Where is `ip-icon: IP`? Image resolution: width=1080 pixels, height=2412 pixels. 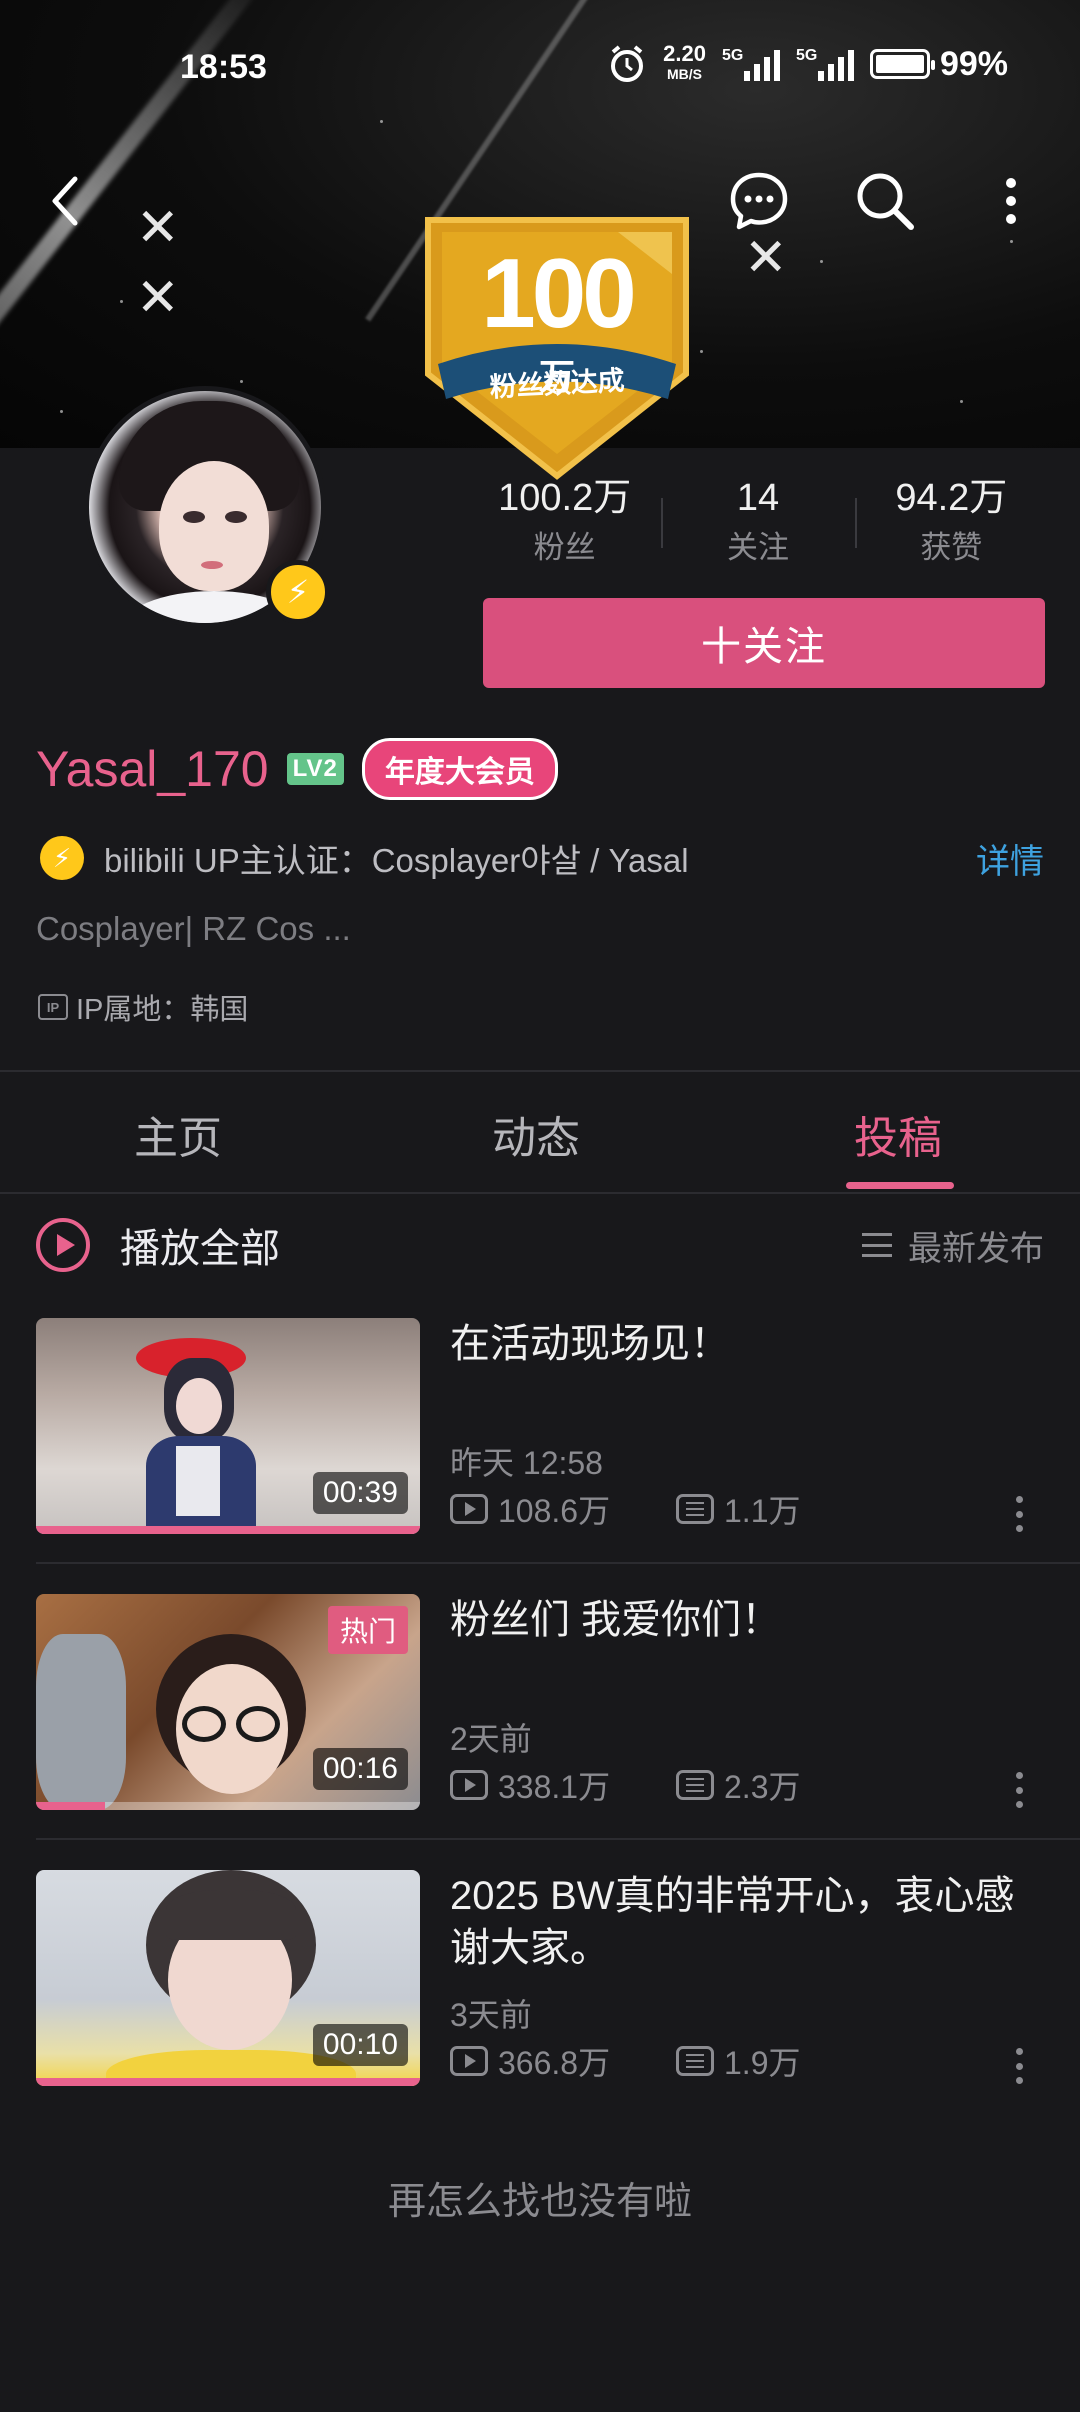 ip-icon: IP is located at coordinates (53, 1007).